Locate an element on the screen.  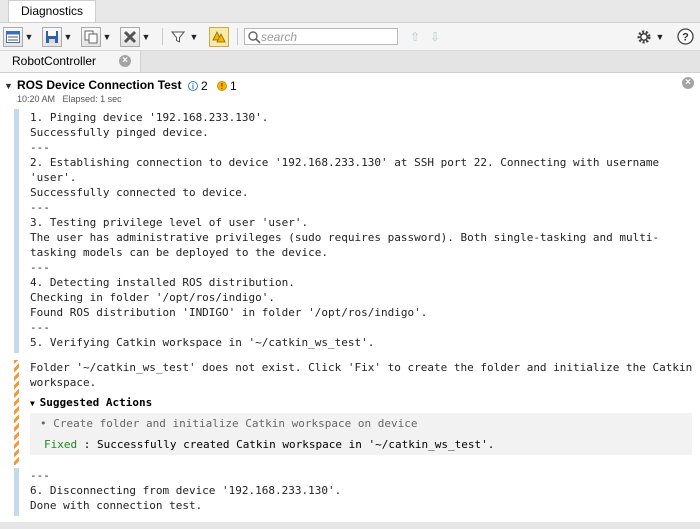
clear-dropdown: ▼ is located at coordinates (136, 36).